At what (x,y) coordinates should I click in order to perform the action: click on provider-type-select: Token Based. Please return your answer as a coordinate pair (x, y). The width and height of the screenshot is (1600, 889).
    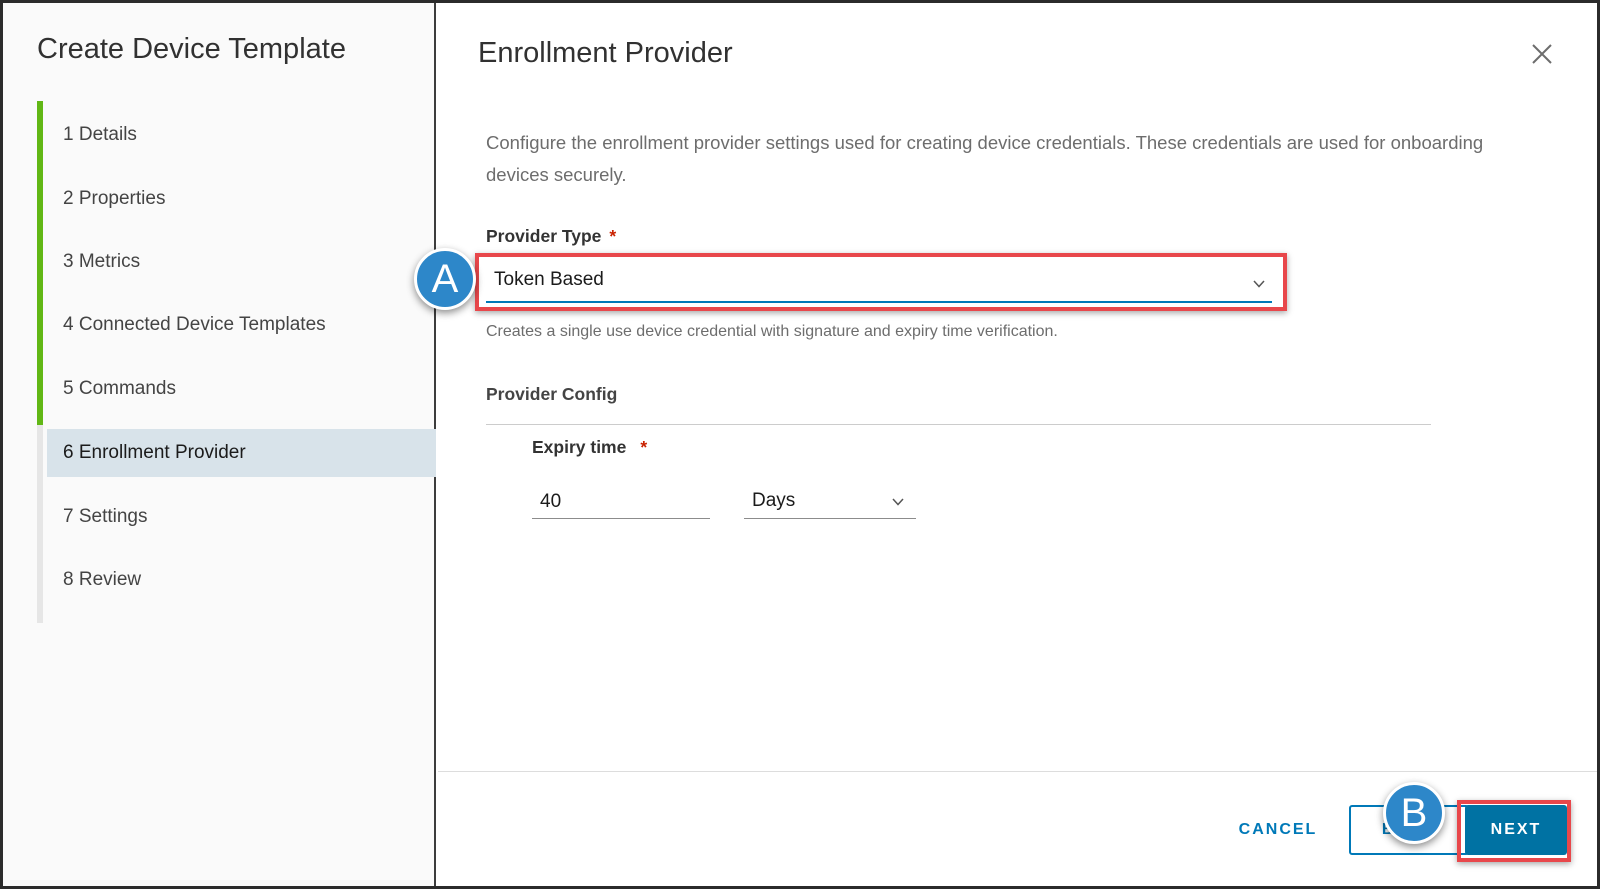
    Looking at the image, I should click on (879, 284).